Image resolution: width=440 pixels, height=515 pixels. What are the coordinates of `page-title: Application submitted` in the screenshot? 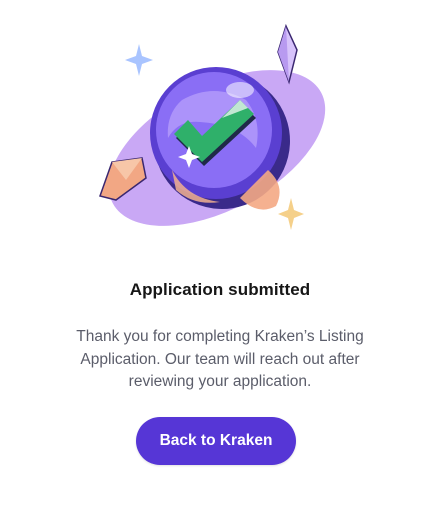 It's located at (220, 289).